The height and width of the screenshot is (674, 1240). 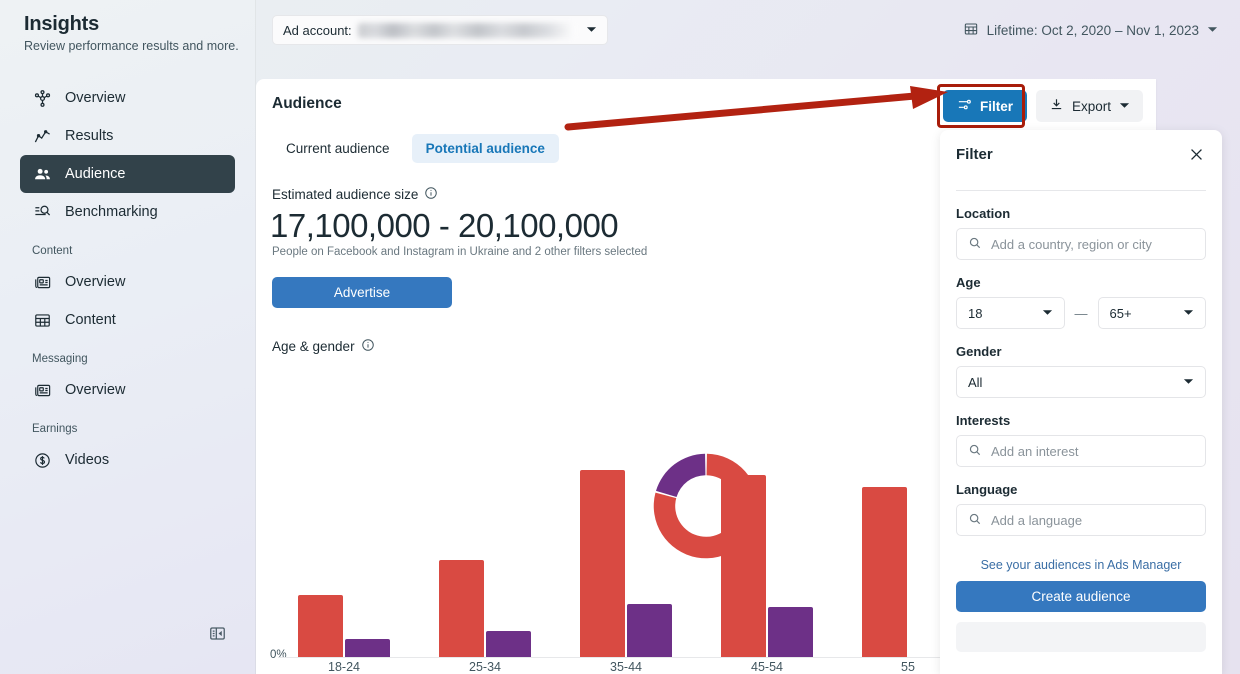 I want to click on ad-account-label: Ad account:, so click(x=317, y=30).